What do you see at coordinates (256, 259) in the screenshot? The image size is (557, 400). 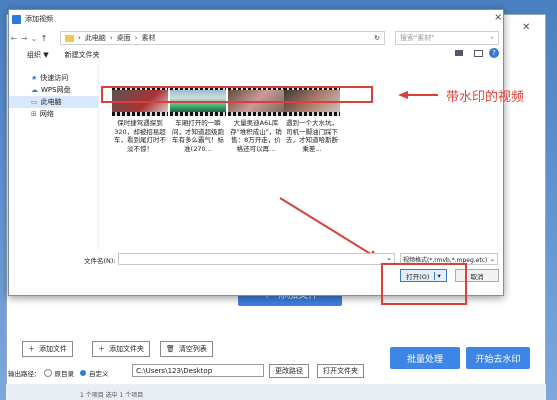 I see `filename-field: ⌄` at bounding box center [256, 259].